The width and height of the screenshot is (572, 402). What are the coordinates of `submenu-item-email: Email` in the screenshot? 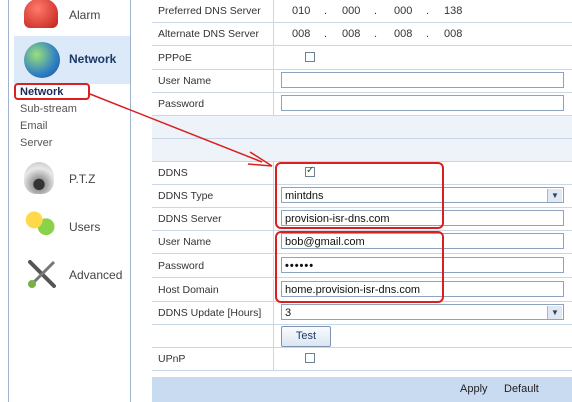 It's located at (75, 126).